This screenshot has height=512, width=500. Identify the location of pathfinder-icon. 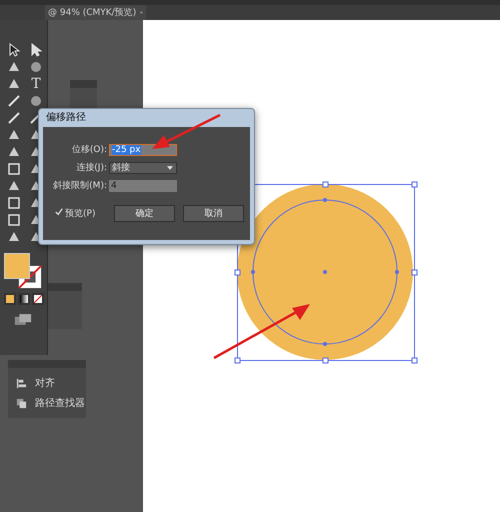
(21, 403).